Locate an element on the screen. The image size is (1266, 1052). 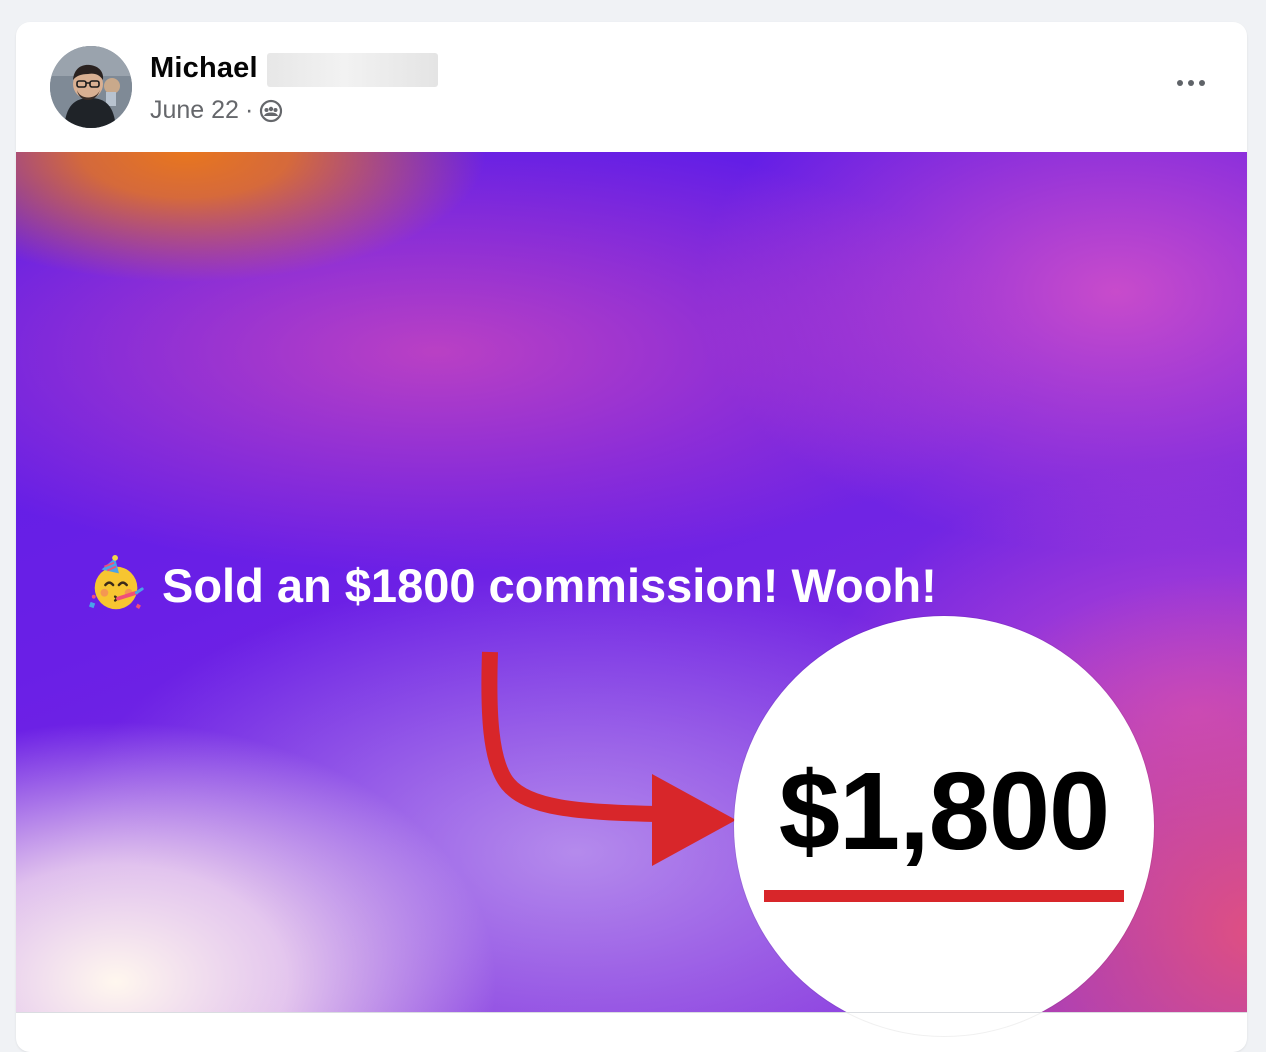
avatar-photo is located at coordinates (91, 87).